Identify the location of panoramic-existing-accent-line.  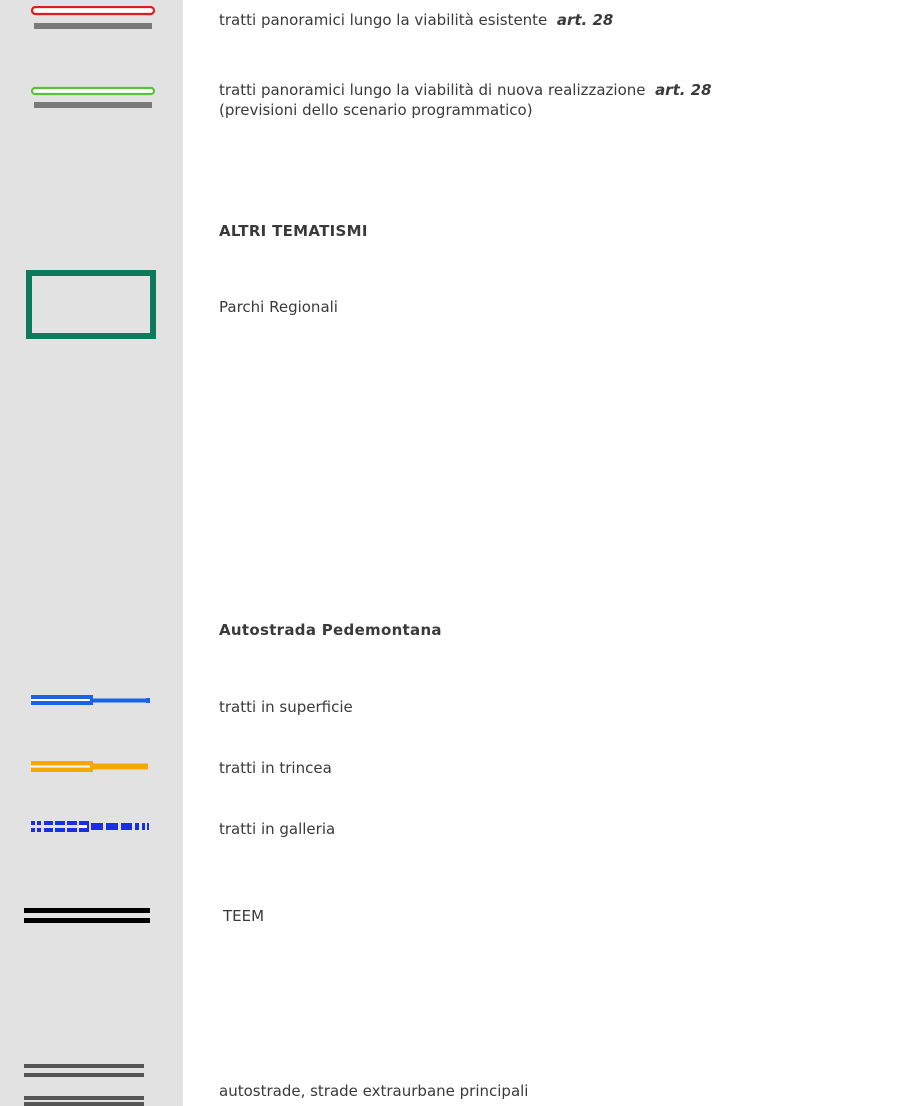
(93, 11).